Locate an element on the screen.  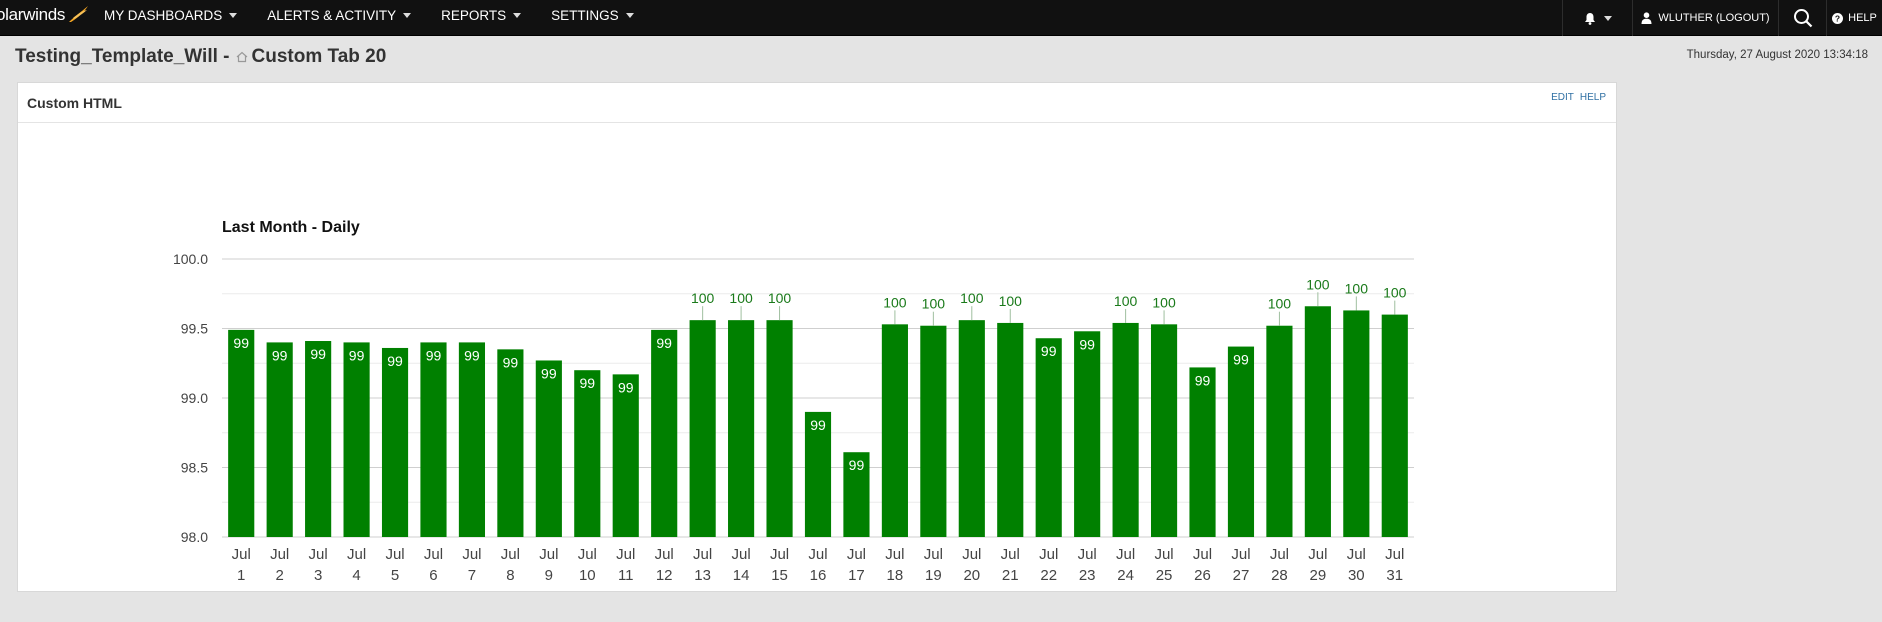
x-tick-label-day: 21 is located at coordinates (1010, 575).